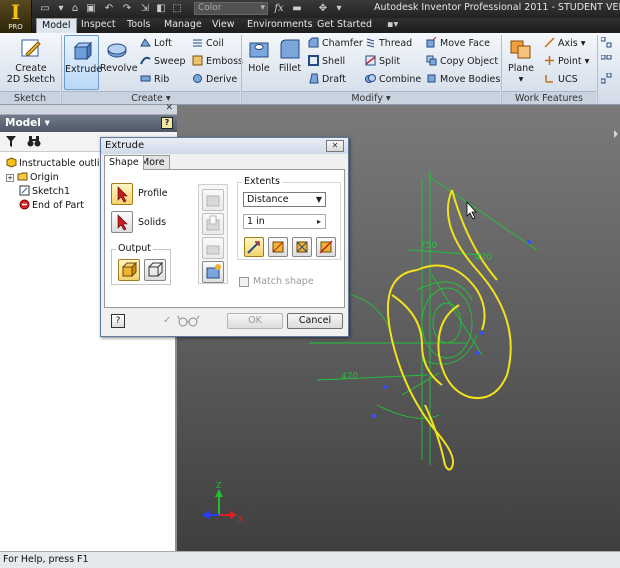  Describe the element at coordinates (44, 191) in the screenshot. I see `tree-item-sketch1: Sketch1` at that location.